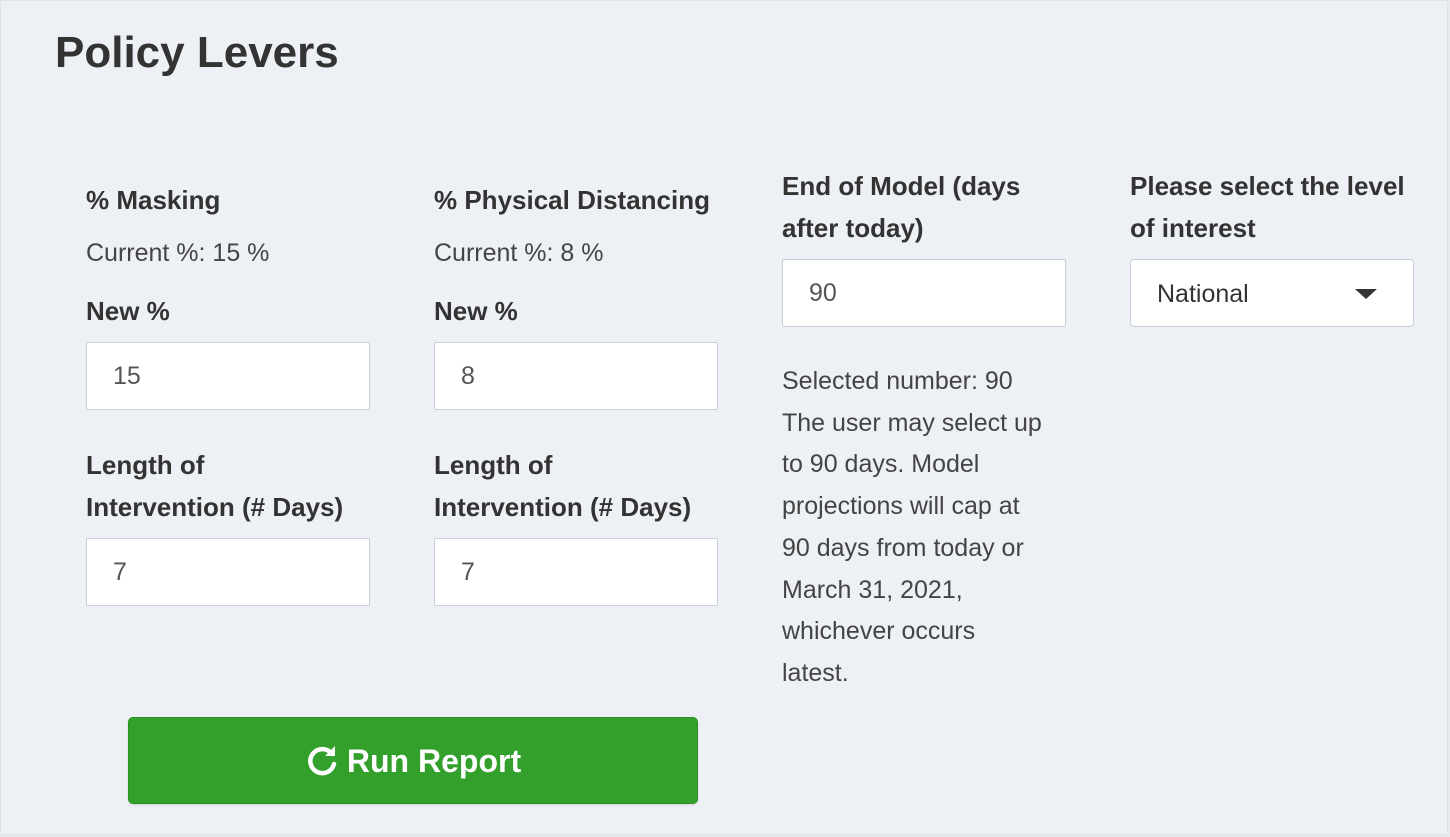  What do you see at coordinates (576, 376) in the screenshot?
I see `distancing-new-input` at bounding box center [576, 376].